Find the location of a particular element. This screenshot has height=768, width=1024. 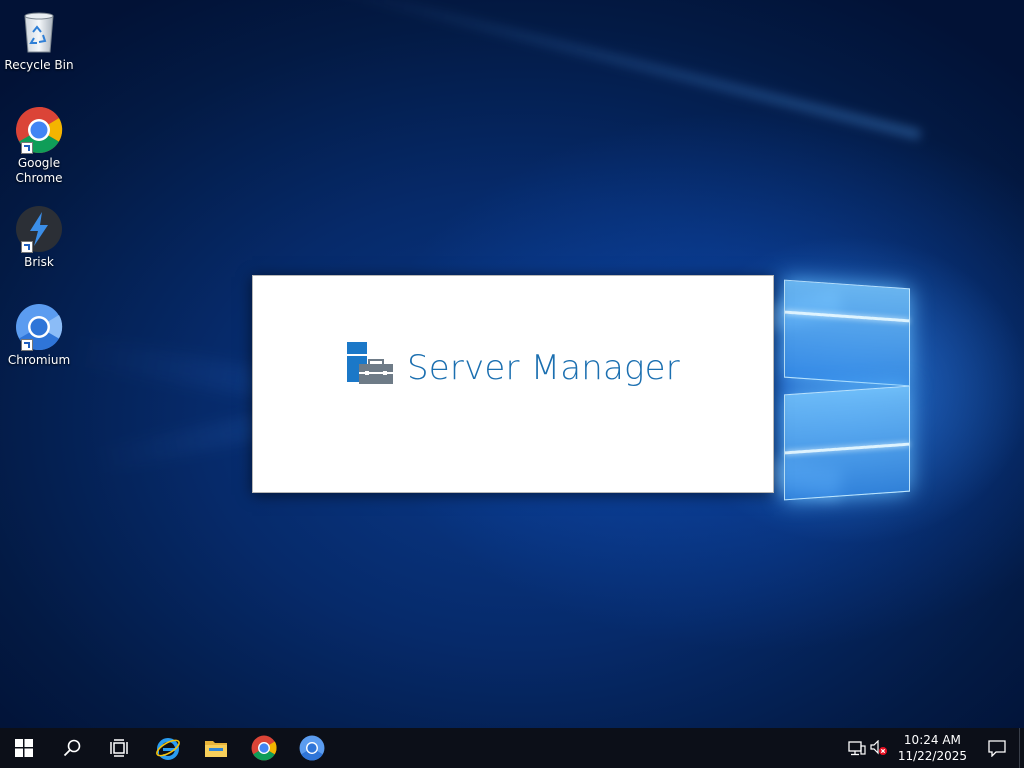

taskbar: 10:24 AM 11/22/2025 is located at coordinates (512, 748).